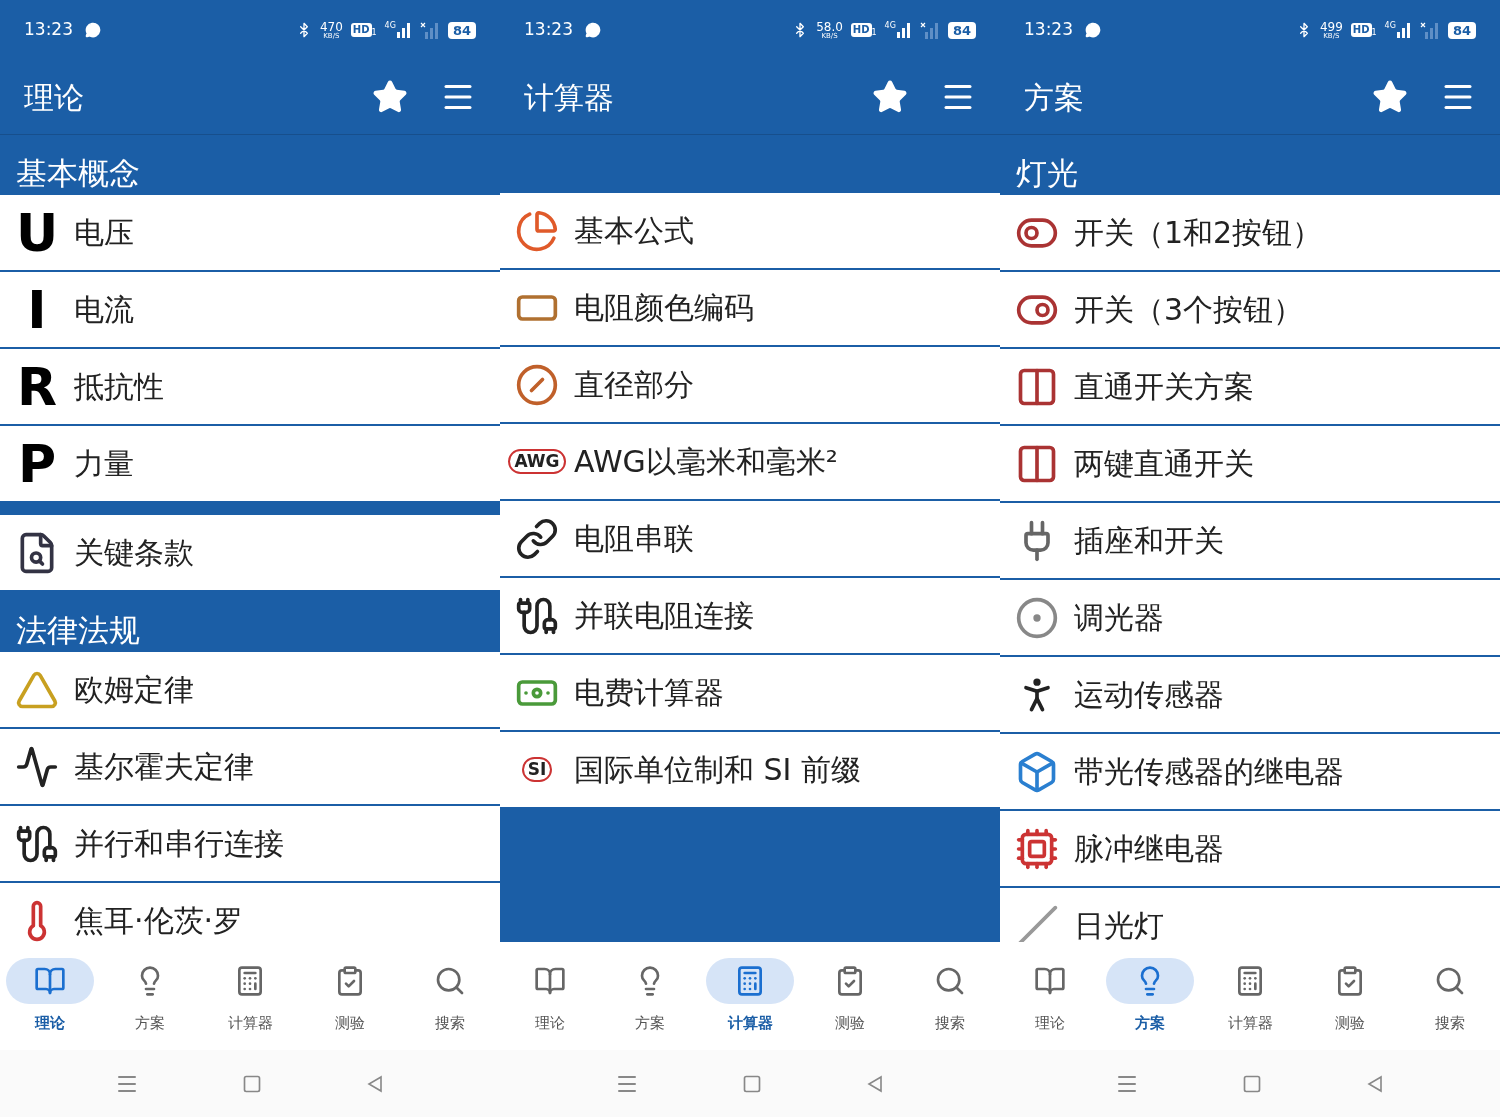 The width and height of the screenshot is (1500, 1117). I want to click on list-item: 调光器, so click(1250, 618).